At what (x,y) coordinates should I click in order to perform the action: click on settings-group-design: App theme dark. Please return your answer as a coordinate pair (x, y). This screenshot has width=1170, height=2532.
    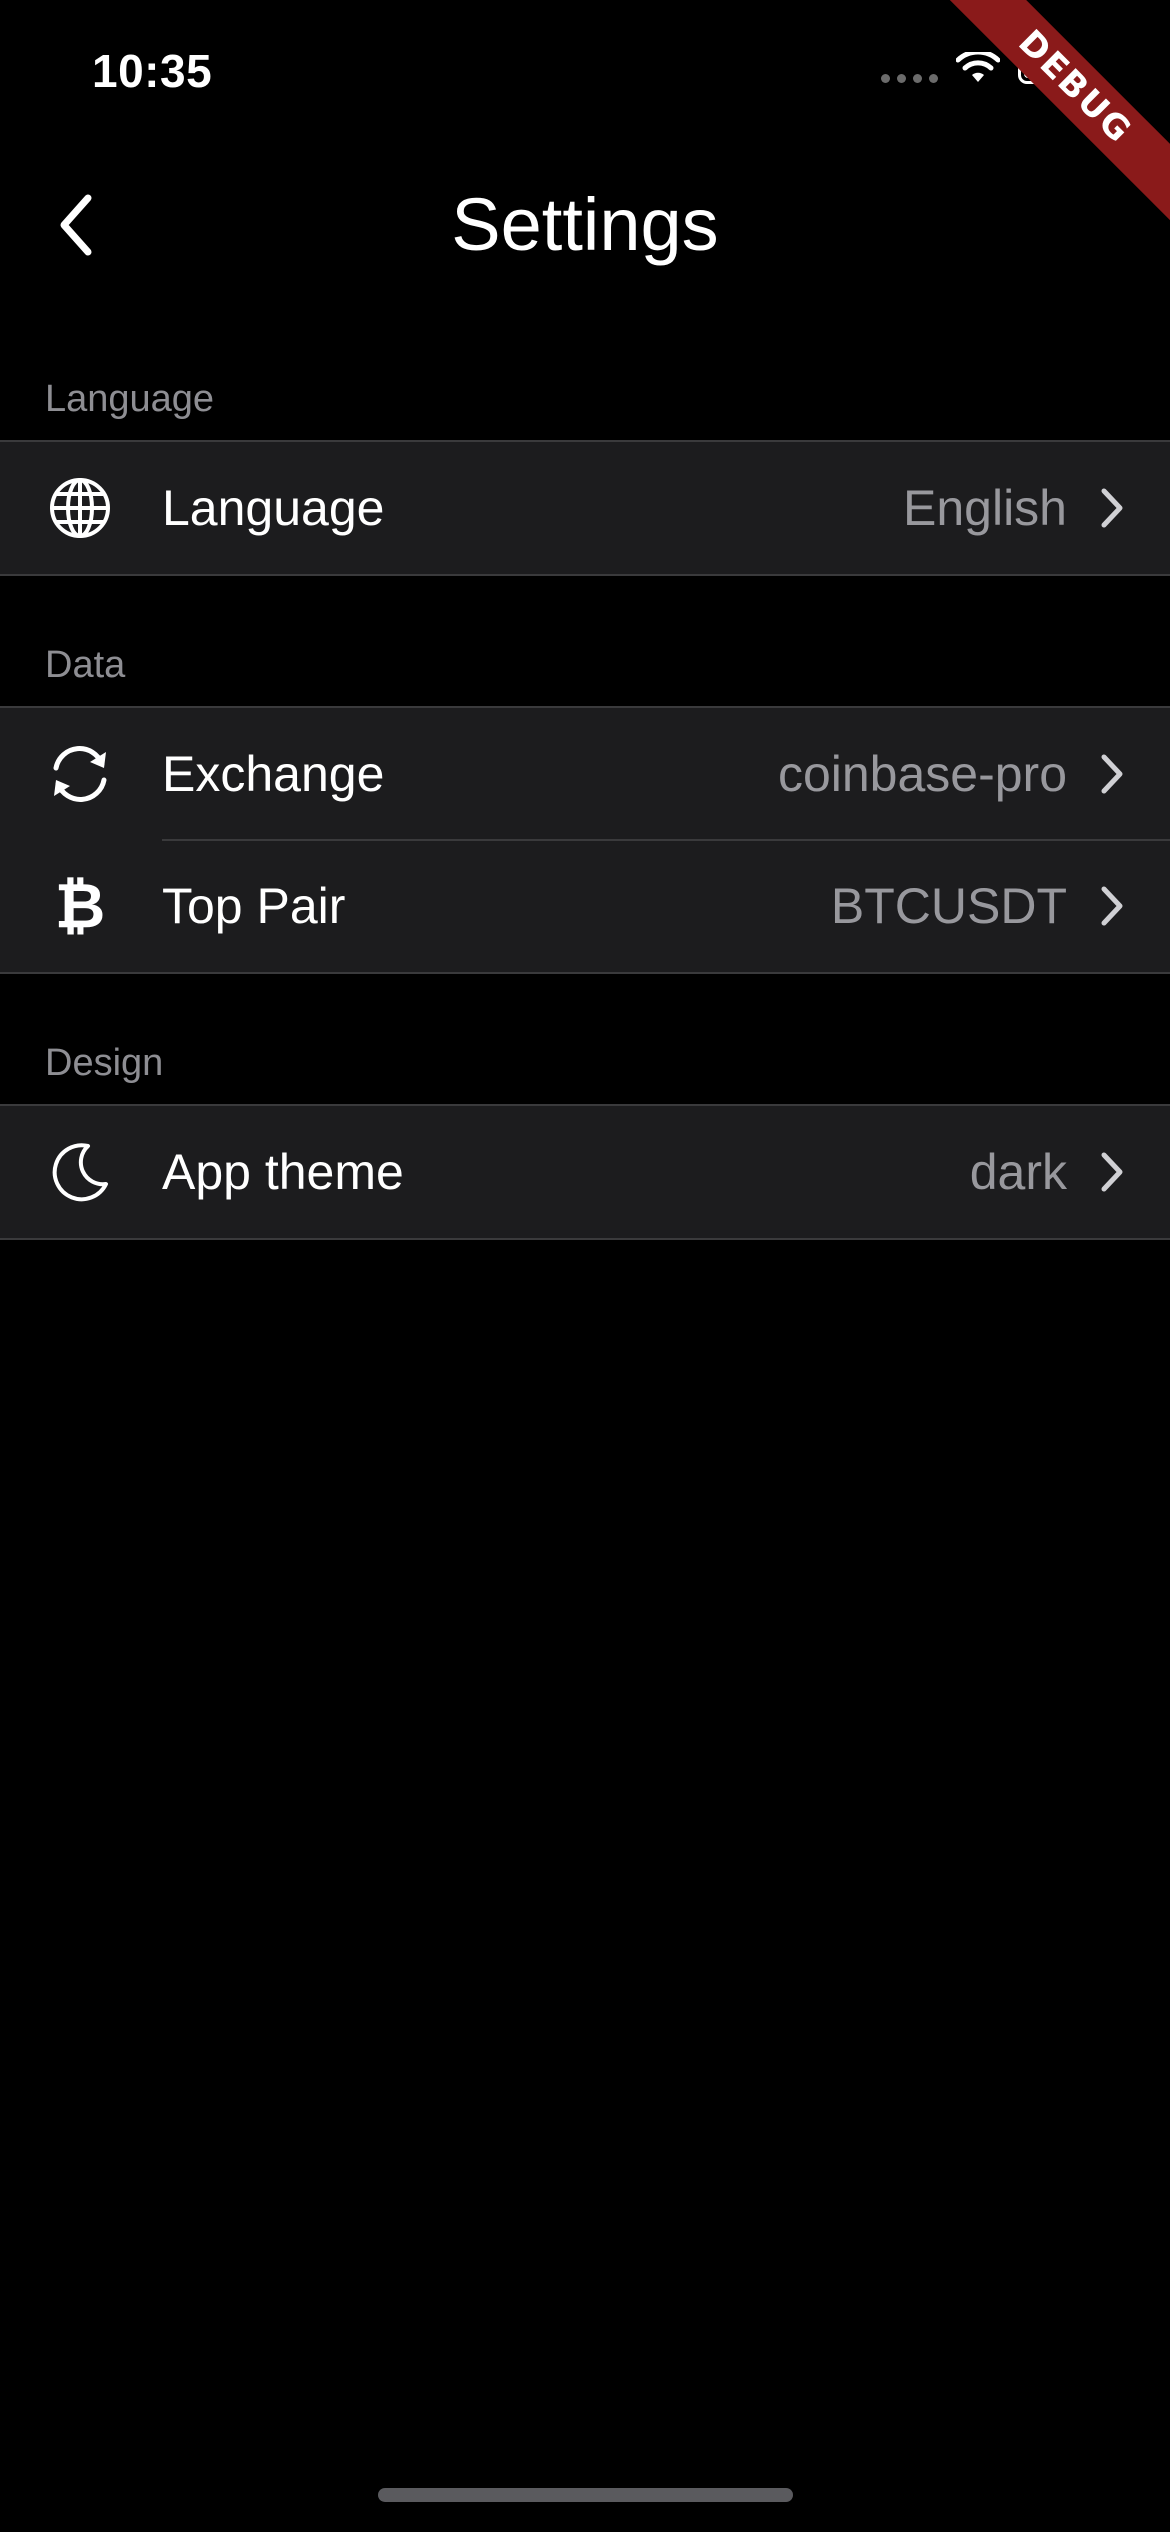
    Looking at the image, I should click on (585, 1172).